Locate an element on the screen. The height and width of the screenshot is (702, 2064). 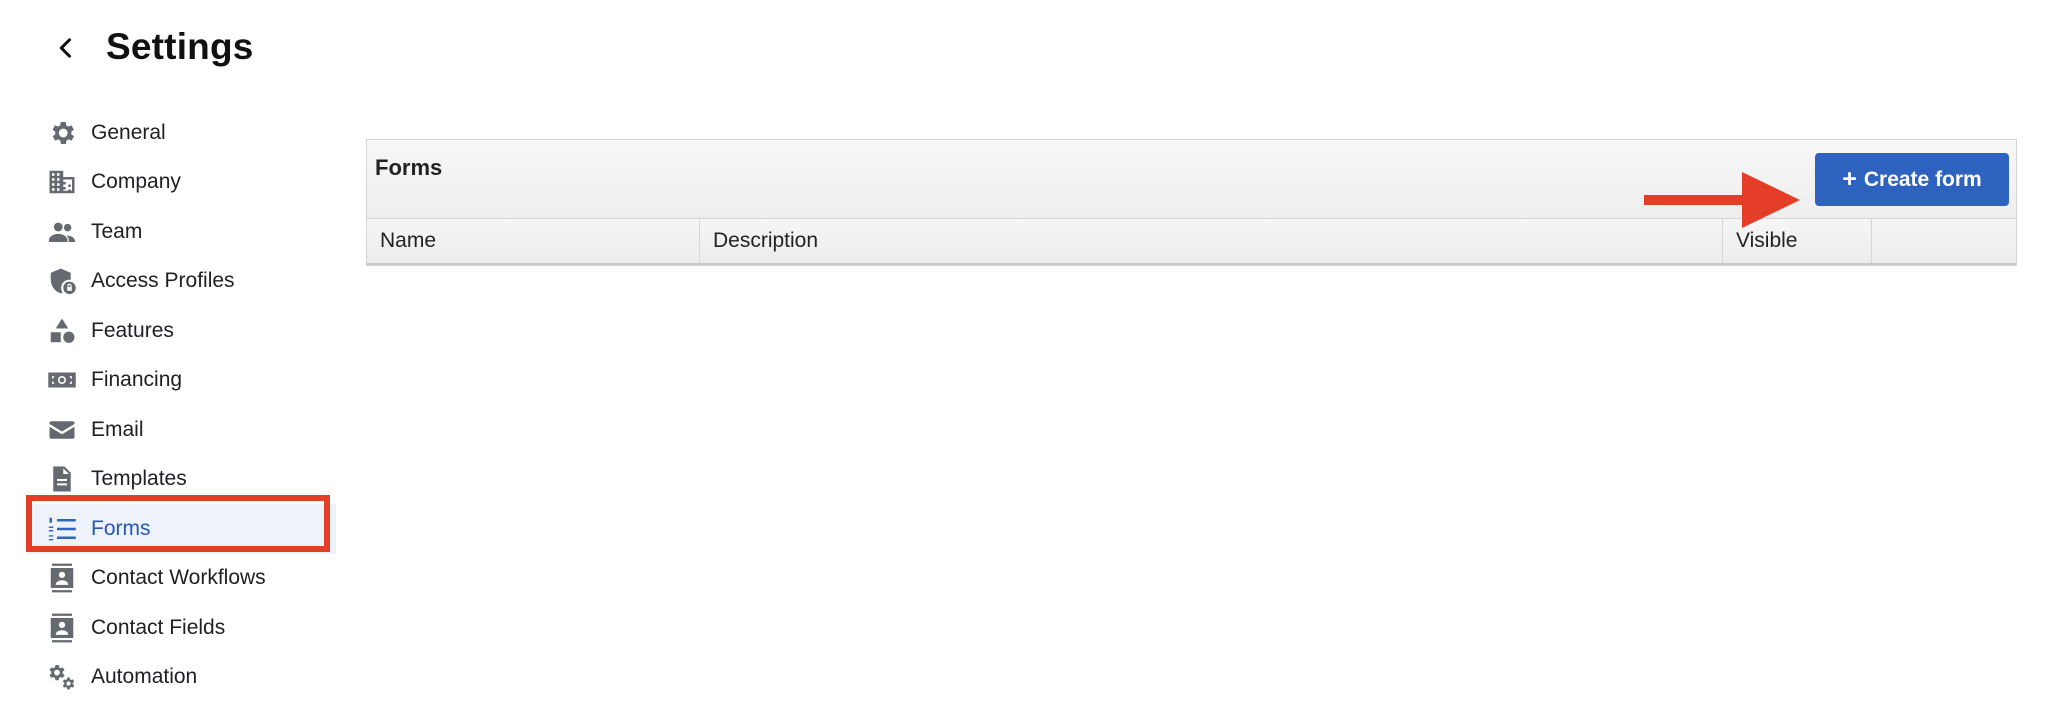
sidebar-item-contact-fields: Contact Fields is located at coordinates (181, 628).